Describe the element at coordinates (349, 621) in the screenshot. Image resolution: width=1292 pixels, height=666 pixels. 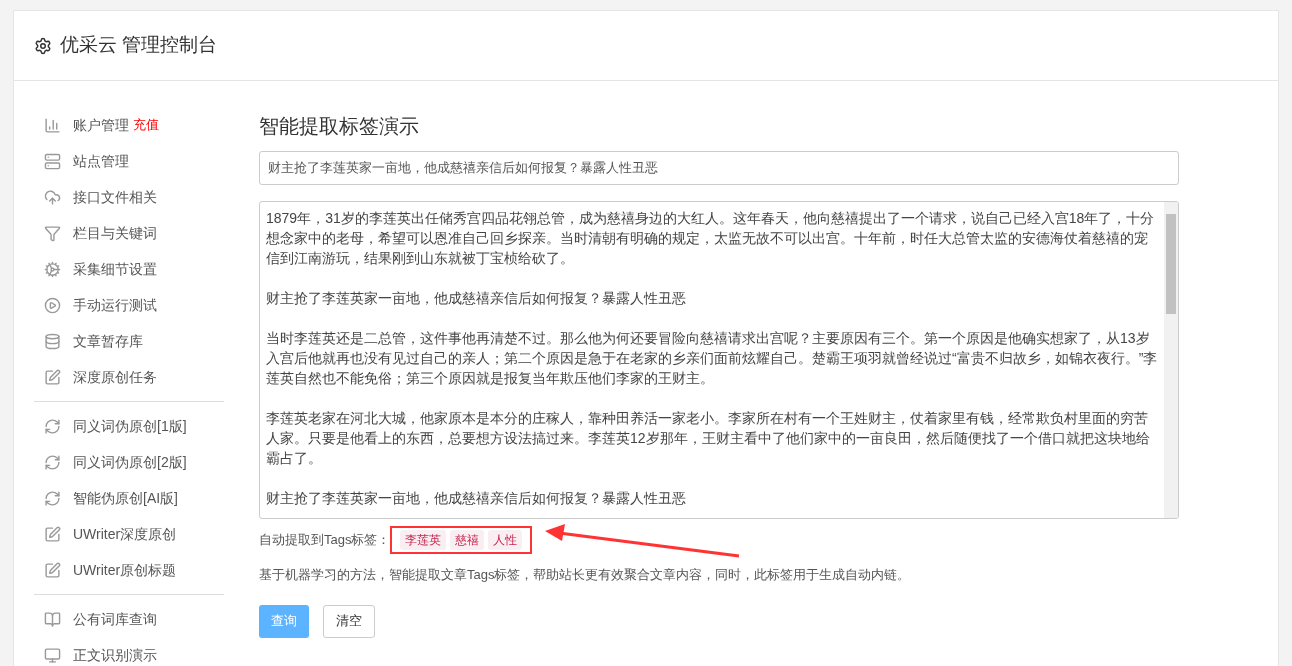
I see `clear-button: 清空` at that location.